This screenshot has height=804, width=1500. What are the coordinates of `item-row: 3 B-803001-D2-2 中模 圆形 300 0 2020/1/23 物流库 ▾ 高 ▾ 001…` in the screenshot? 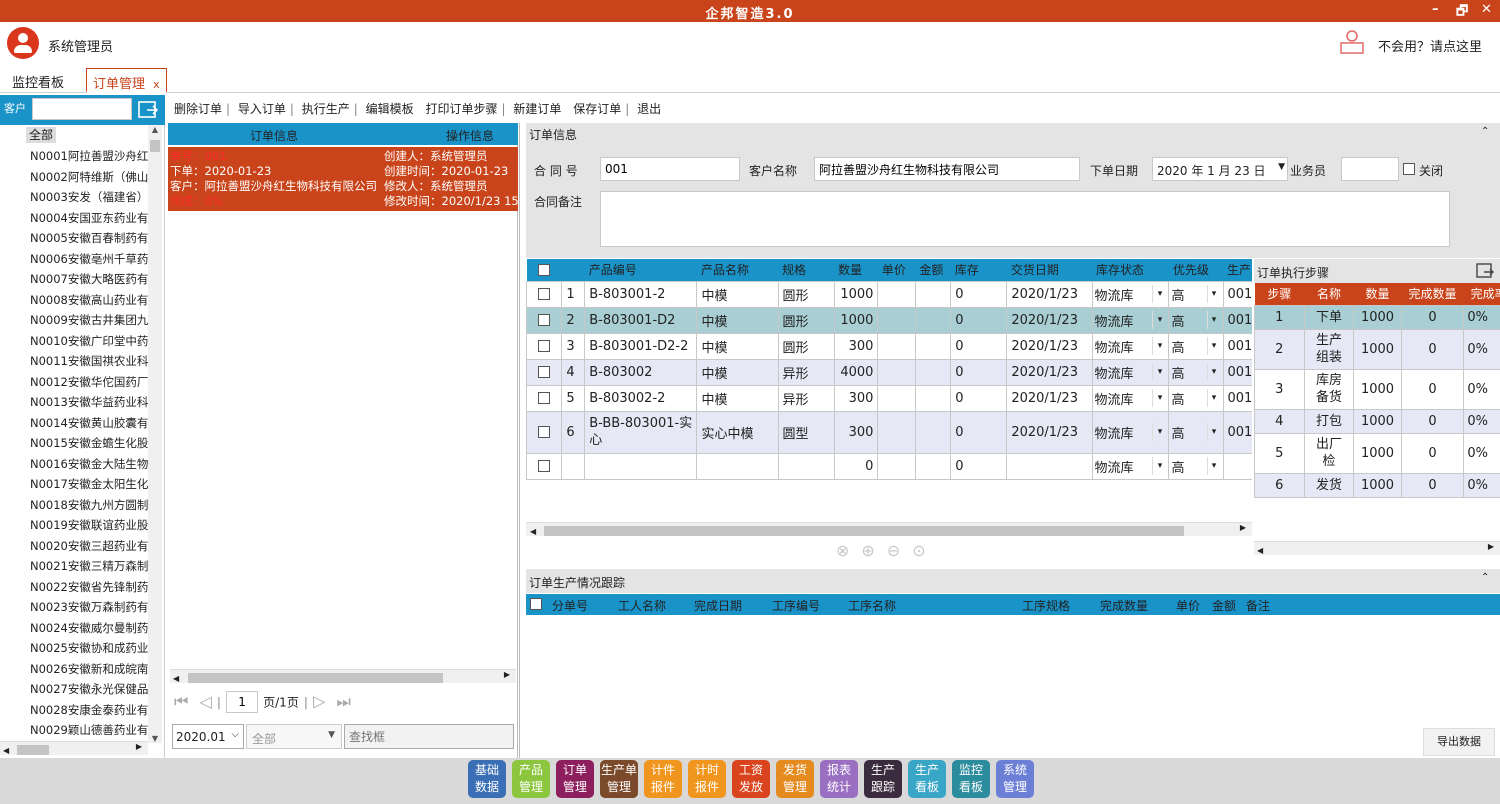 It's located at (889, 346).